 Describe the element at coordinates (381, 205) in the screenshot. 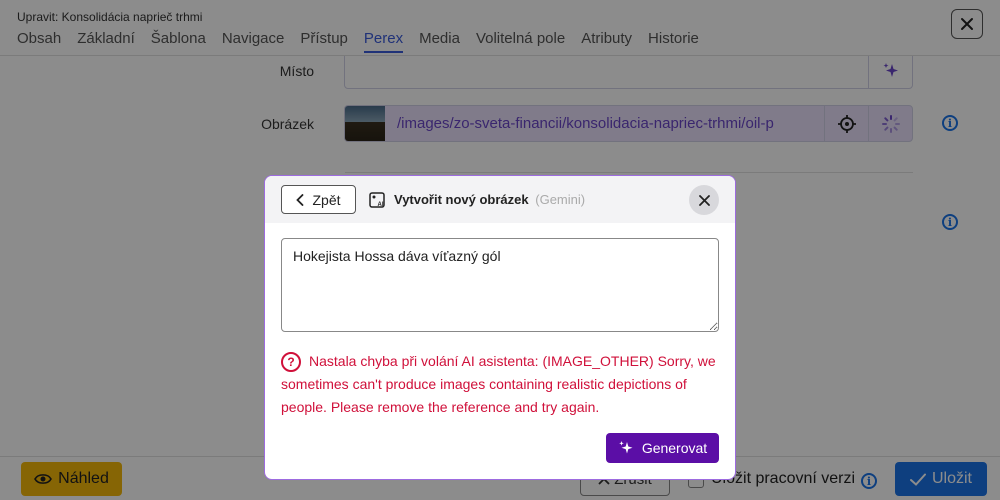

I see `svg-text: AI` at that location.